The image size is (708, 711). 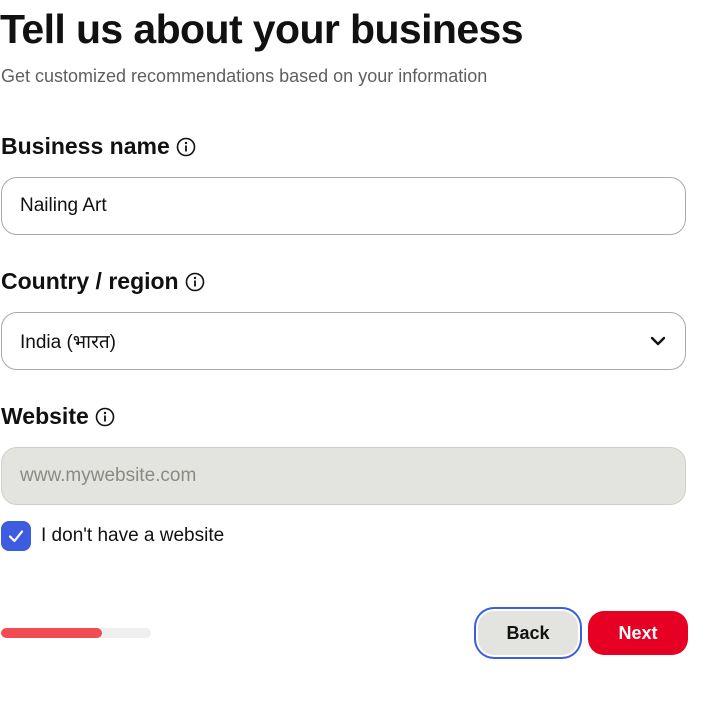 I want to click on website-field, so click(x=343, y=476).